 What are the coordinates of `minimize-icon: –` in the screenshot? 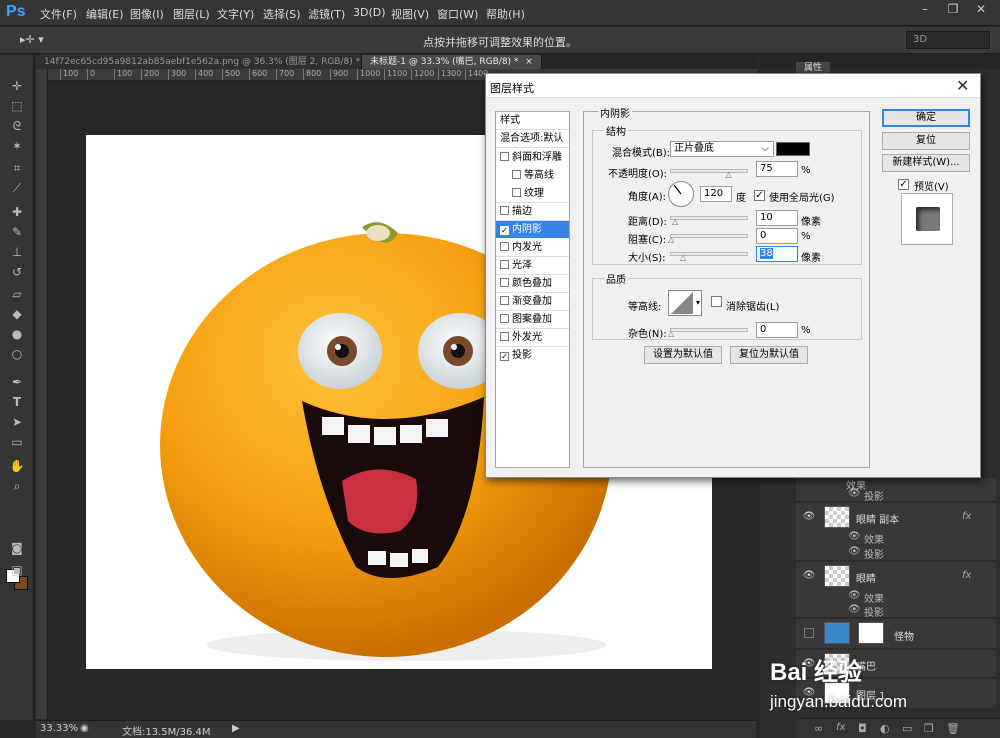 It's located at (925, 9).